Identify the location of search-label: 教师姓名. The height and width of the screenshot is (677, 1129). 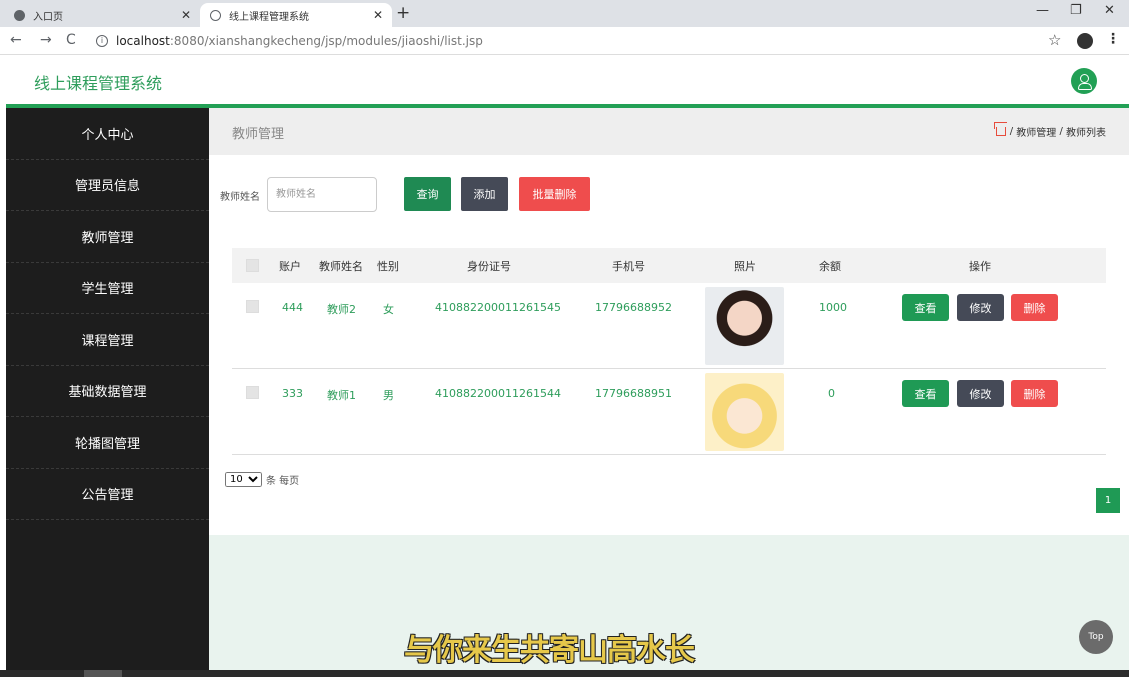
(240, 197).